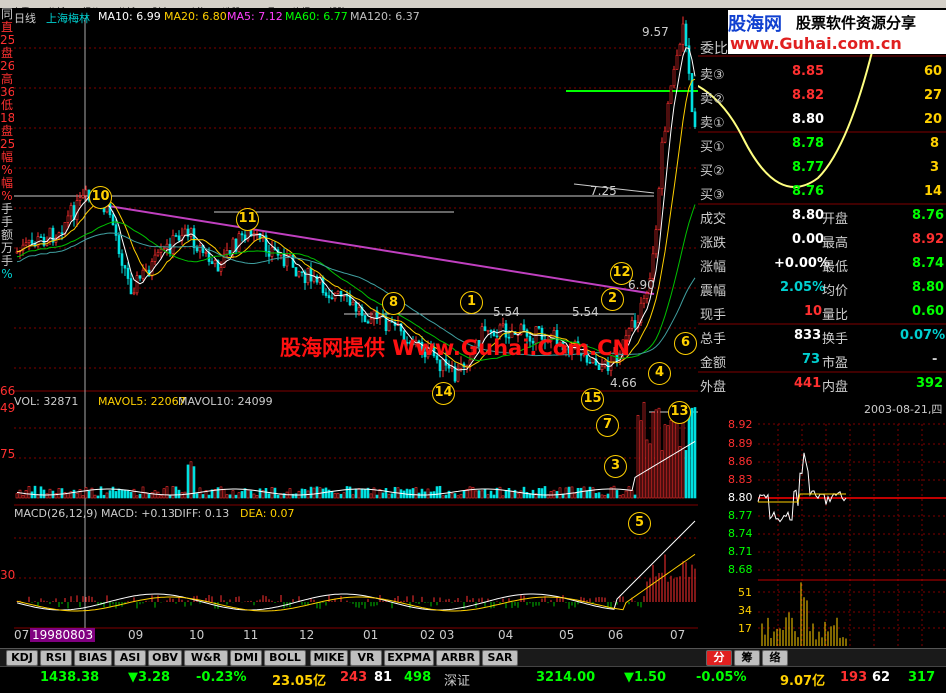 Image resolution: width=946 pixels, height=693 pixels. What do you see at coordinates (719, 658) in the screenshot?
I see `tab-minute: 分` at bounding box center [719, 658].